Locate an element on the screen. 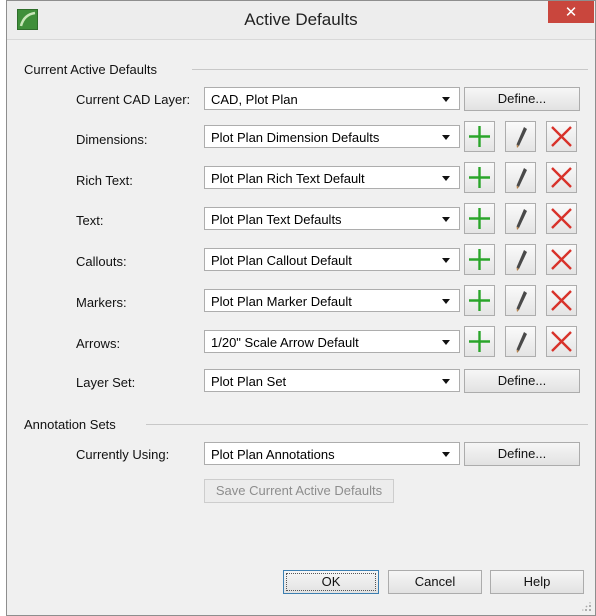 The image size is (596, 616). dimensions-edit-button is located at coordinates (520, 136).